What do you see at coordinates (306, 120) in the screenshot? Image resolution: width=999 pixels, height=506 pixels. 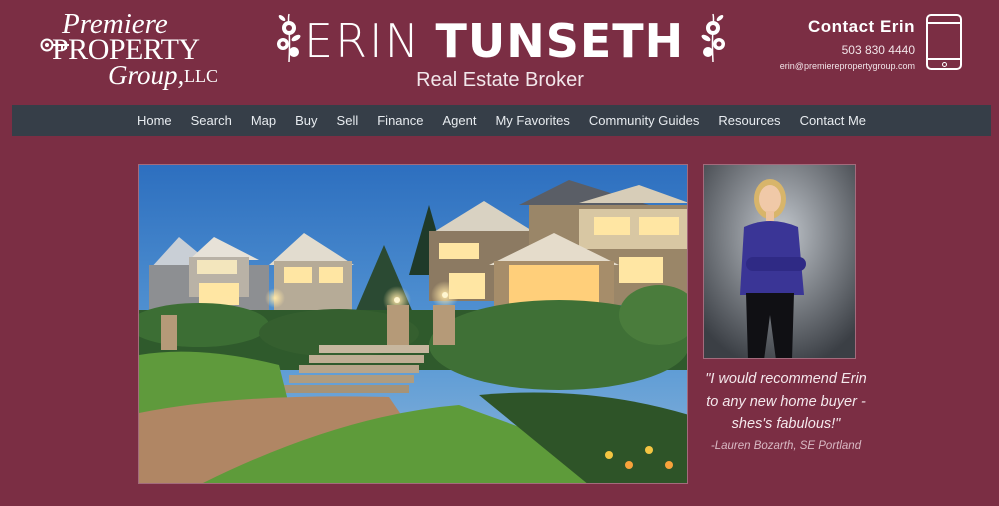 I see `nav-item-buy: Buy` at bounding box center [306, 120].